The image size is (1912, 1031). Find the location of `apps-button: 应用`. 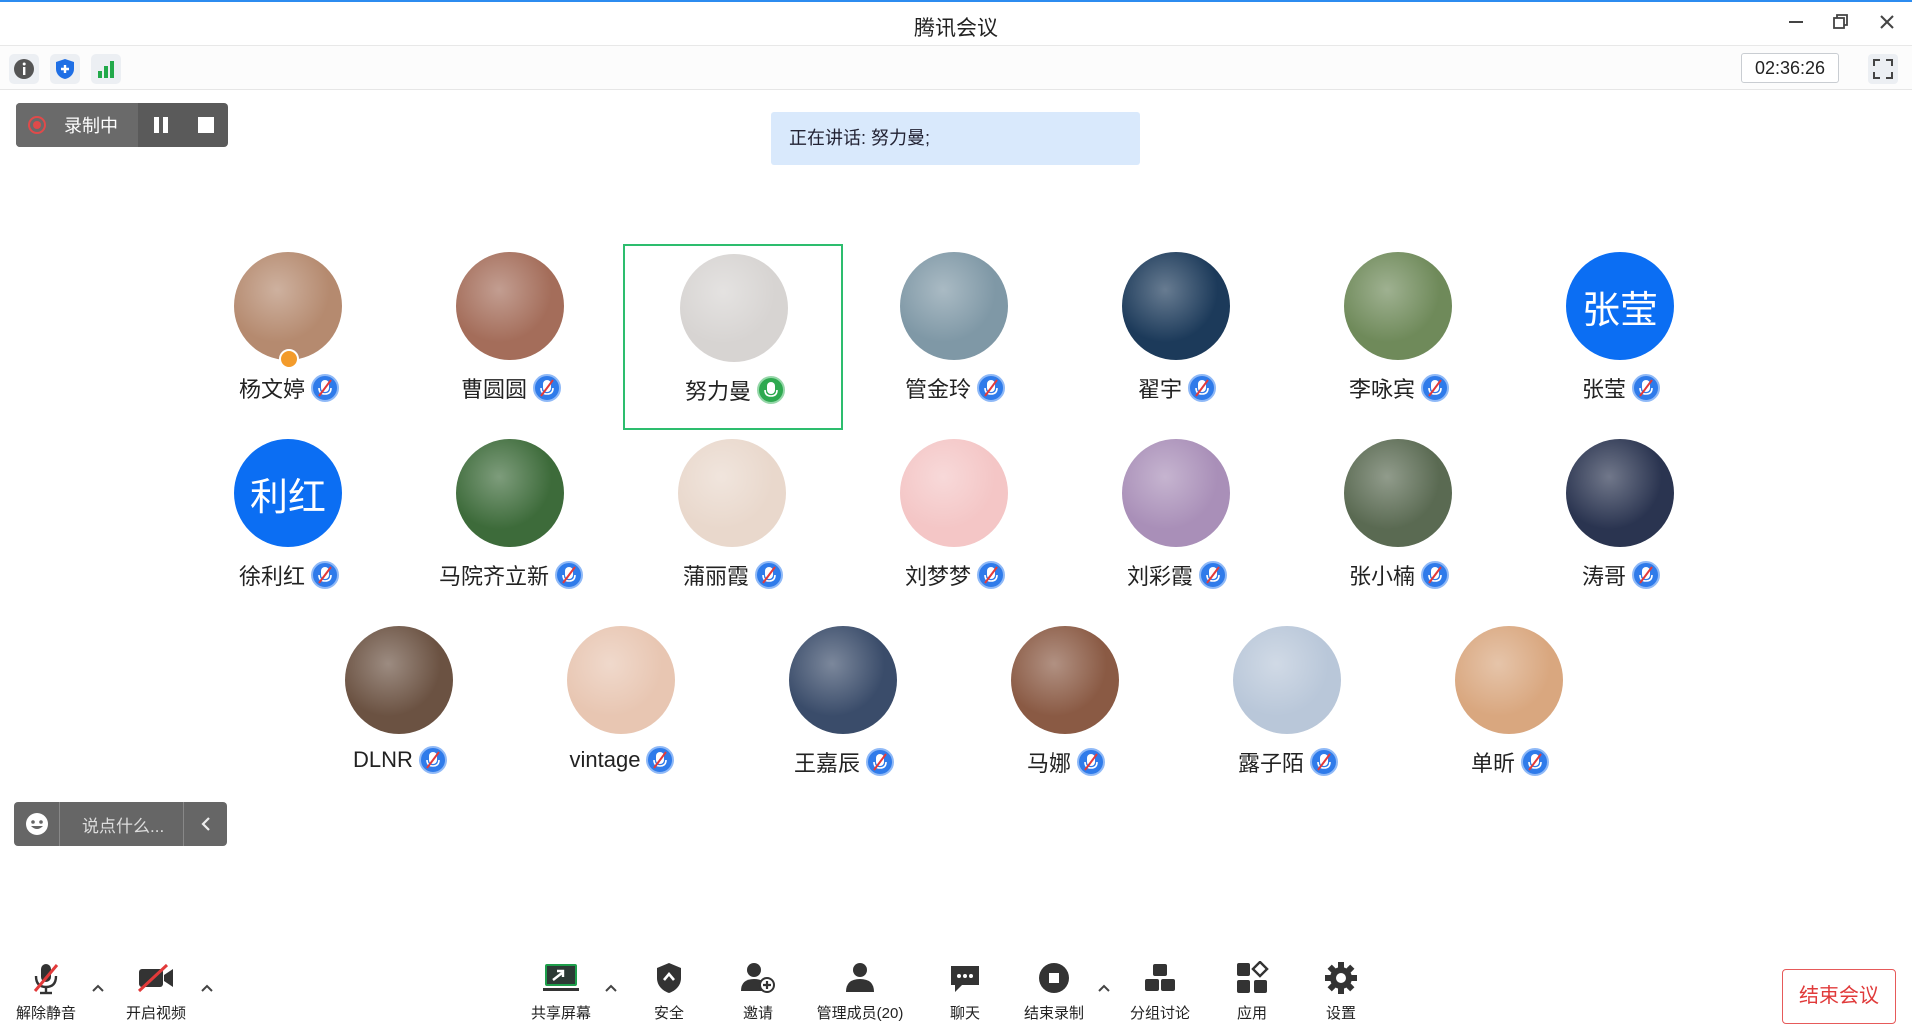

apps-button: 应用 is located at coordinates (1252, 993).